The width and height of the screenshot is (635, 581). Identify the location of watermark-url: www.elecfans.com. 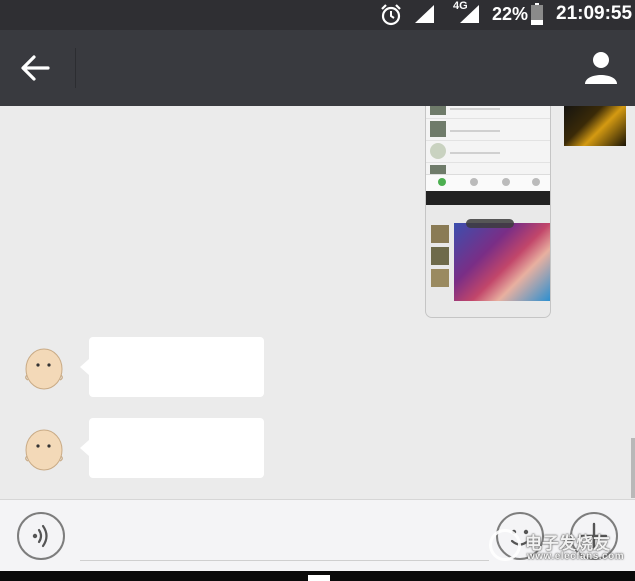
(576, 556).